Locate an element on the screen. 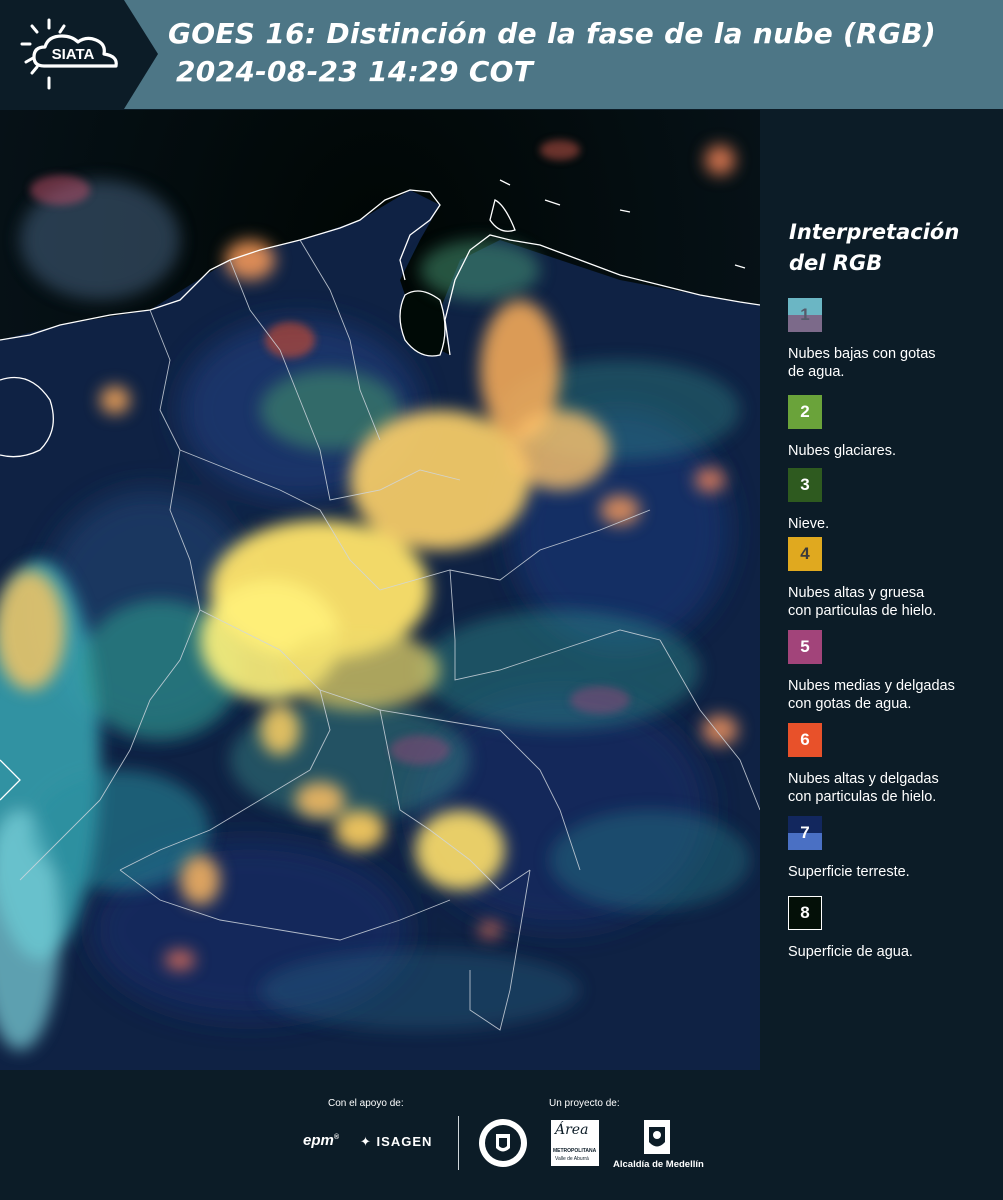  legend-label-7: Superficie terreste. is located at coordinates (893, 872).